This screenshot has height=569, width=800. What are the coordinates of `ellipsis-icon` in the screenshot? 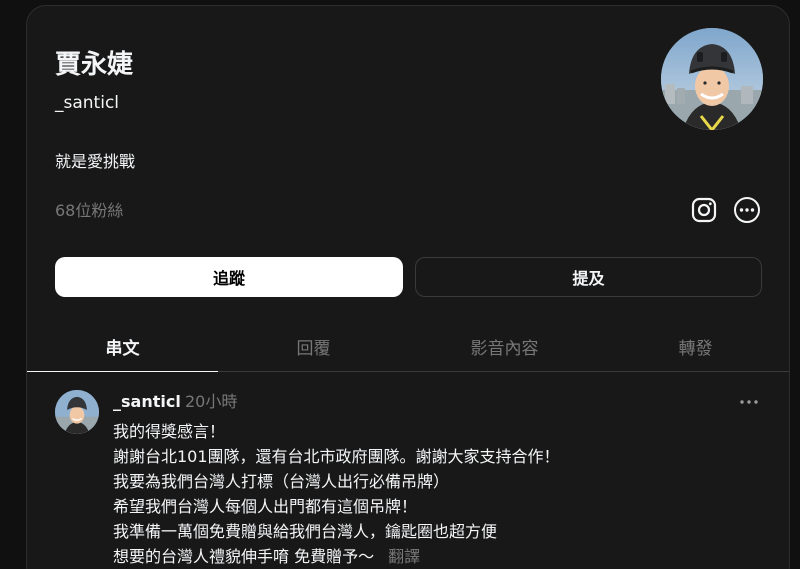 It's located at (749, 402).